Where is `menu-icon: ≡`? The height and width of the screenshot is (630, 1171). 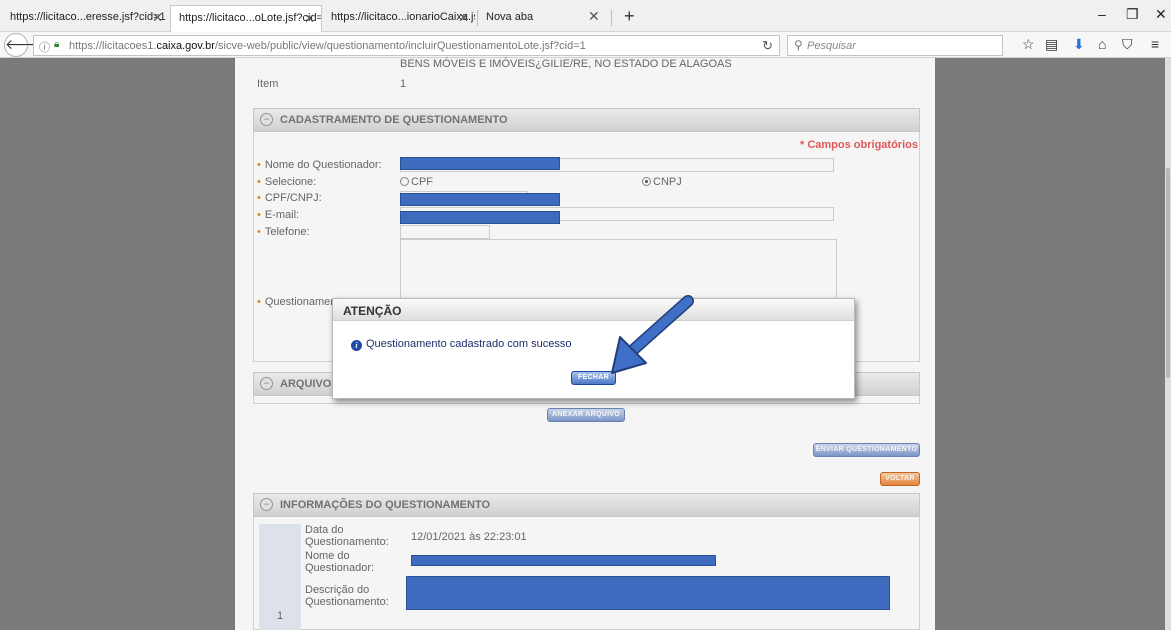 menu-icon: ≡ is located at coordinates (1155, 44).